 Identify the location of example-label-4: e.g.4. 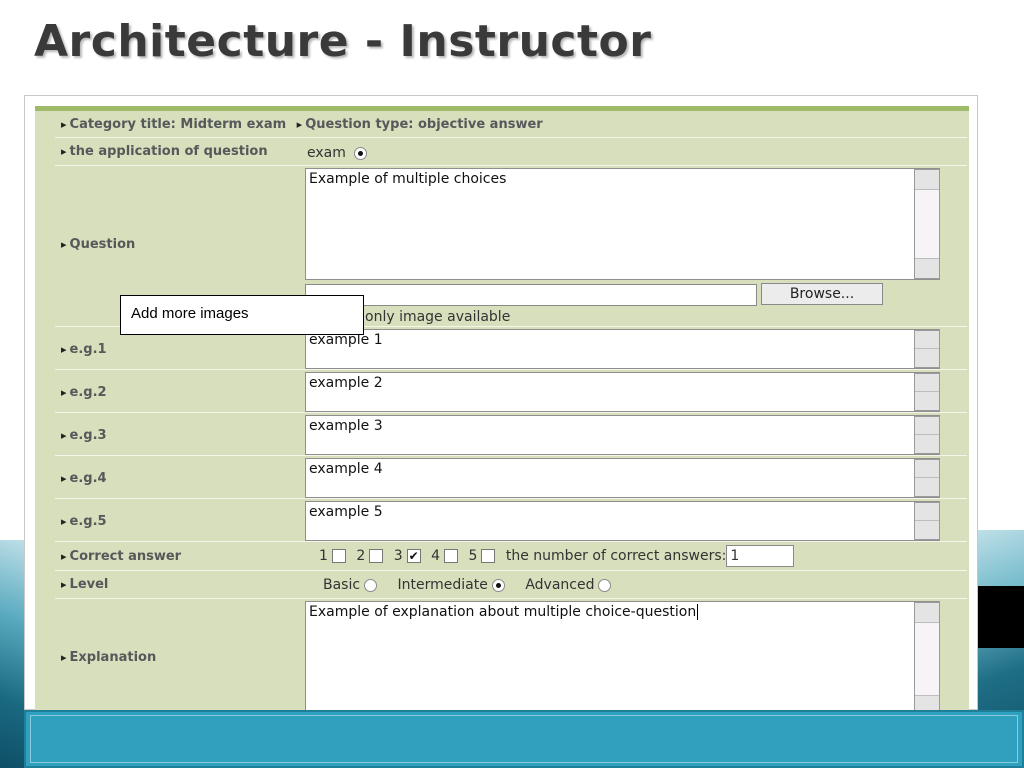
(84, 478).